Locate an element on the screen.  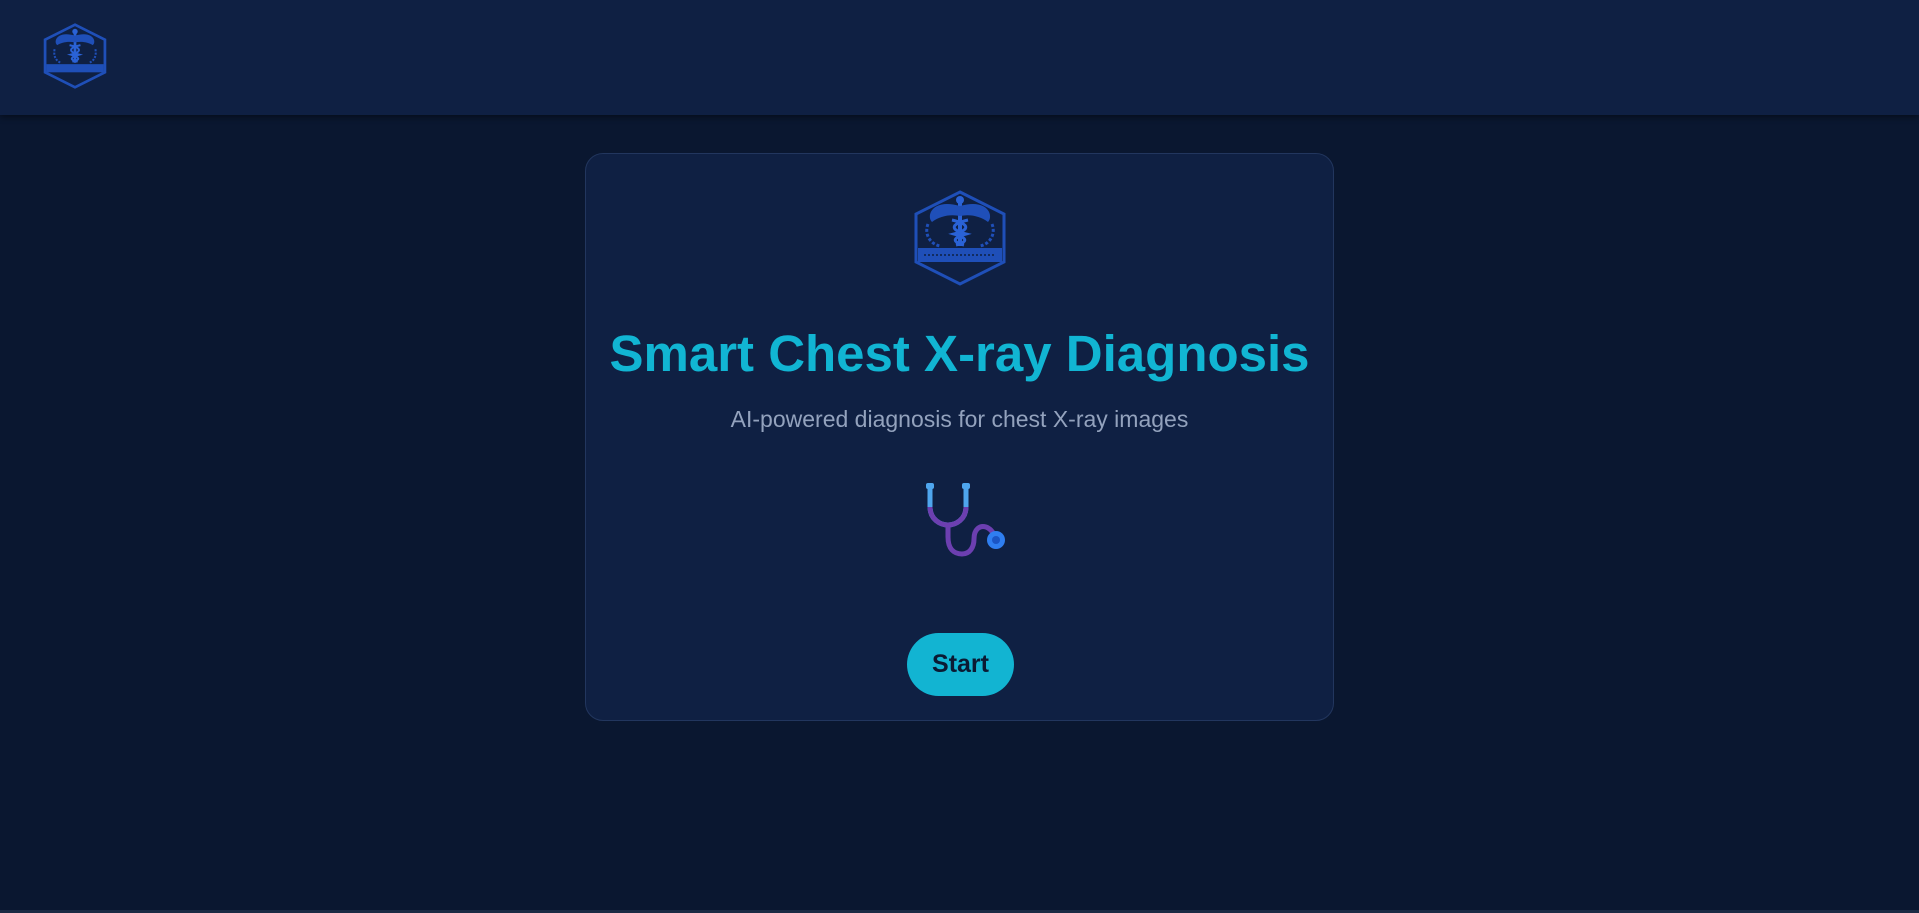
start-button: Start is located at coordinates (960, 664).